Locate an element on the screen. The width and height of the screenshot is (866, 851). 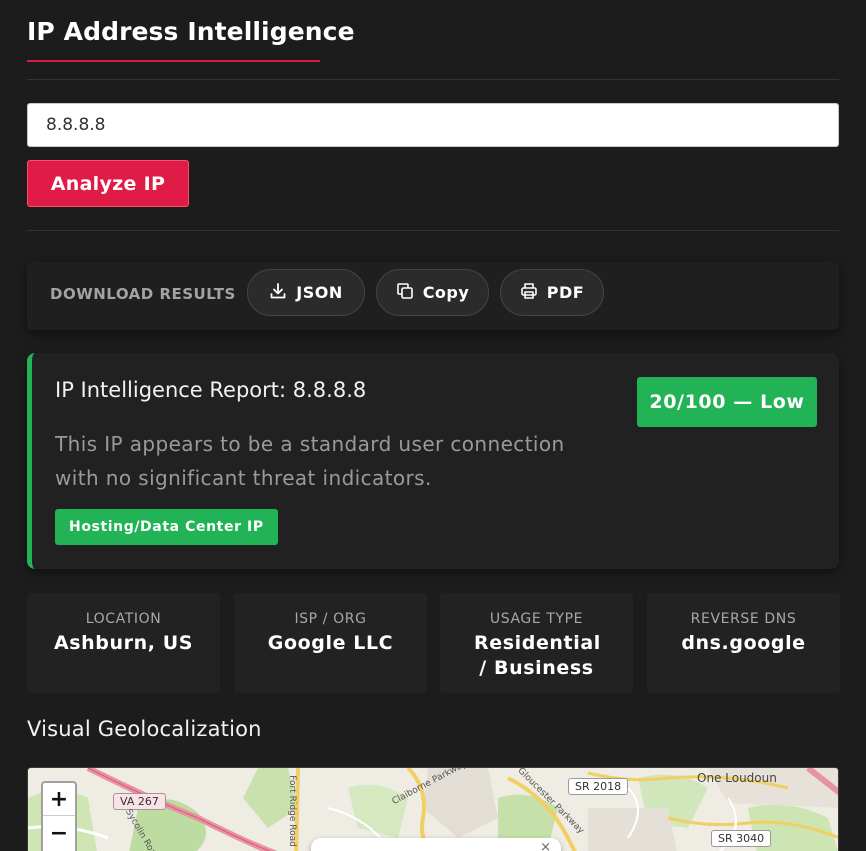
copy-button: Copy is located at coordinates (432, 292).